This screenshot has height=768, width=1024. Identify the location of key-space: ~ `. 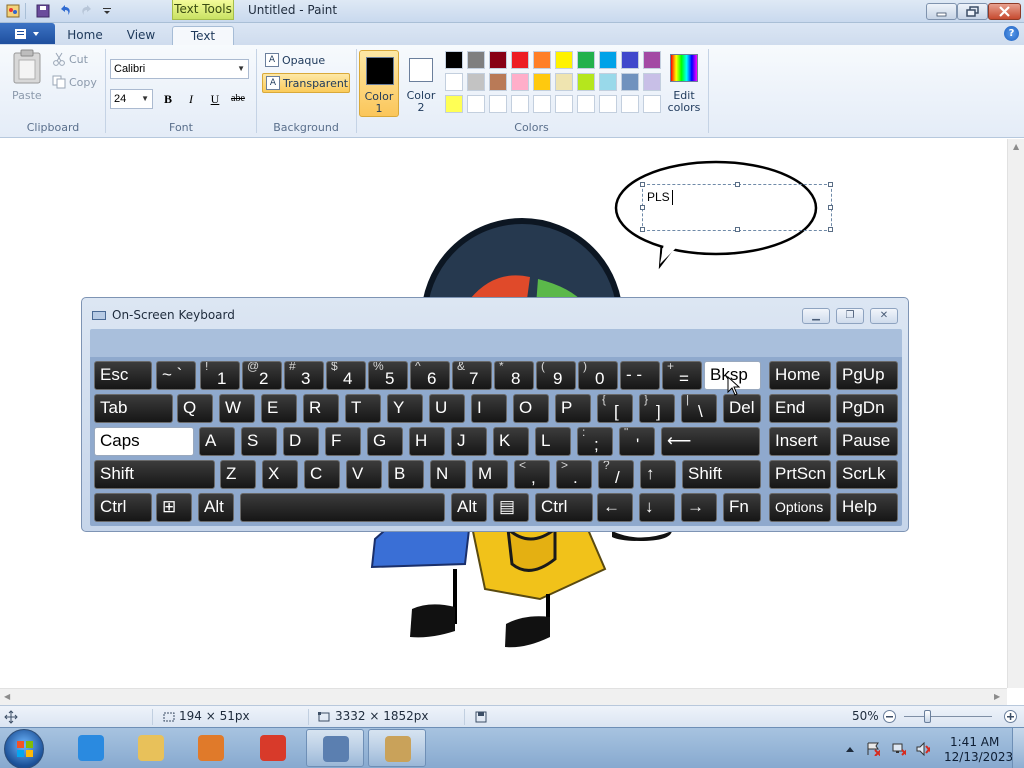
(176, 375).